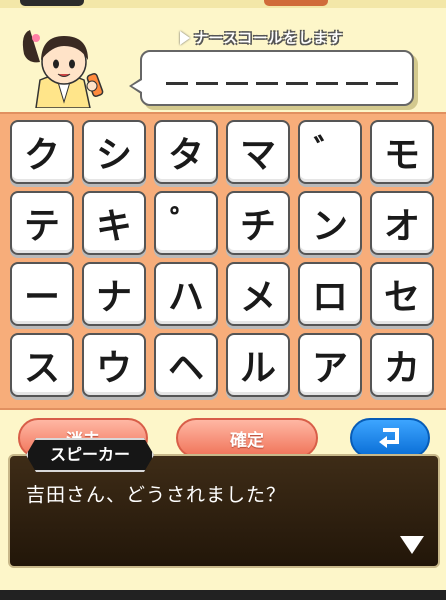  I want to click on key-shi: シ, so click(114, 152).